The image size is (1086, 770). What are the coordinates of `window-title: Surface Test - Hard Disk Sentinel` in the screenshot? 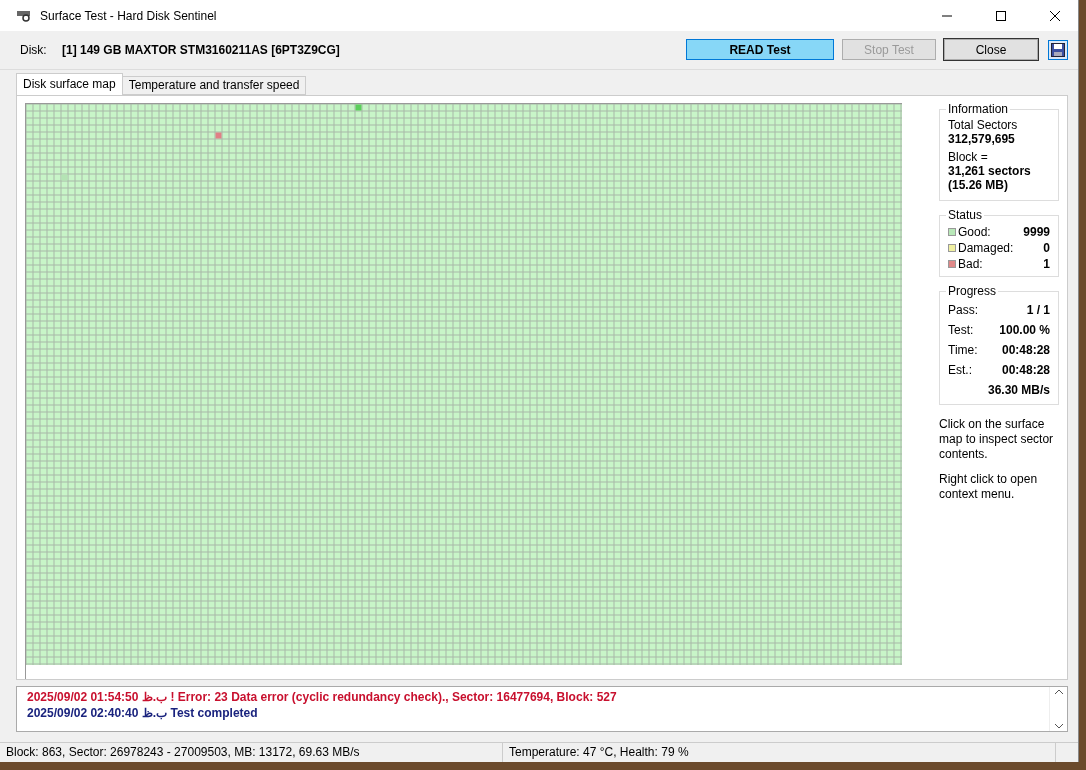 It's located at (129, 15).